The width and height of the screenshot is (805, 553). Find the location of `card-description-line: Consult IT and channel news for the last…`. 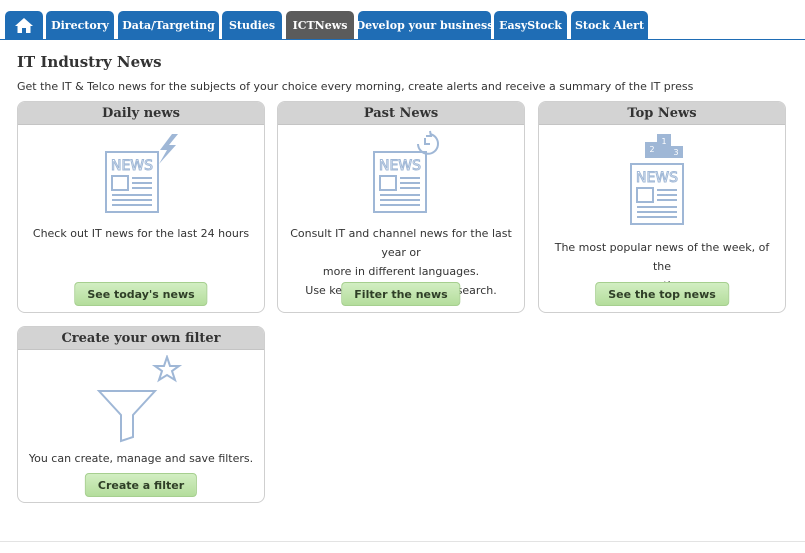

card-description-line: Consult IT and channel news for the last… is located at coordinates (401, 243).